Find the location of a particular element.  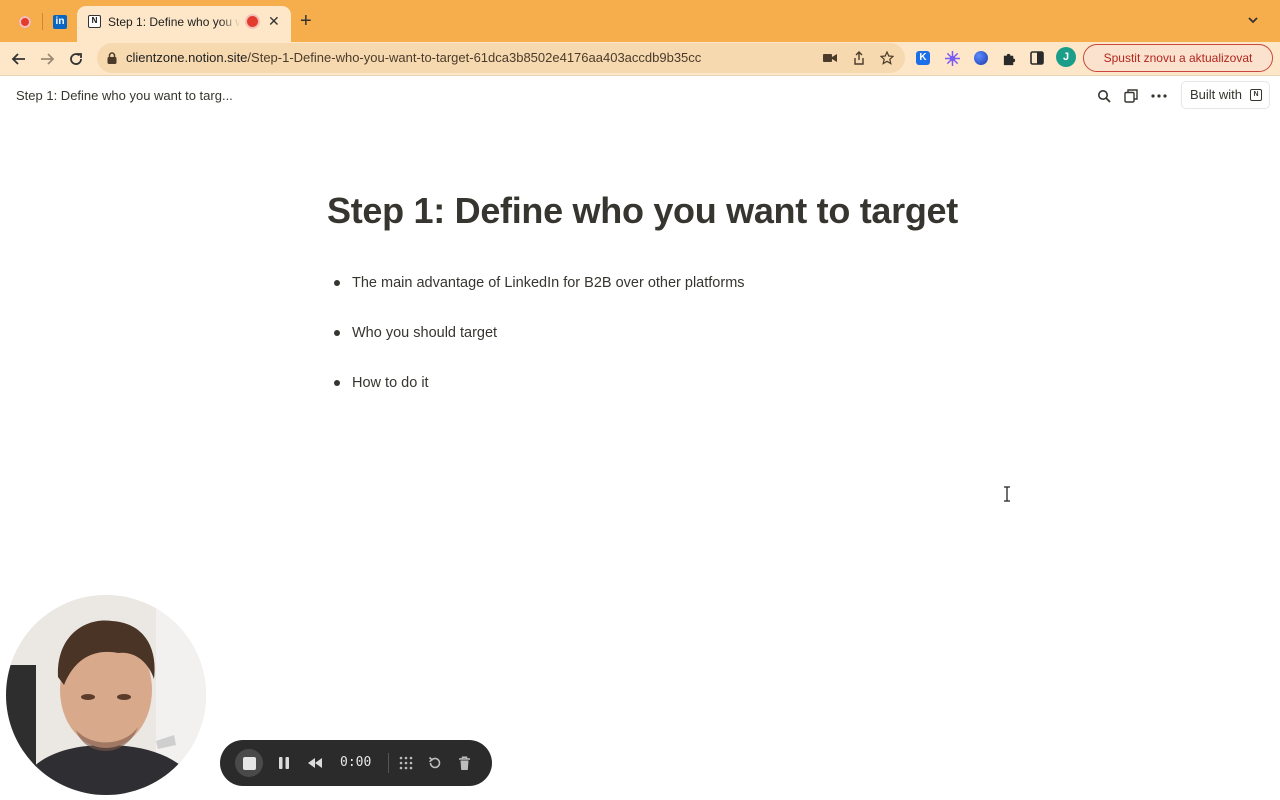

divider is located at coordinates (388, 763).